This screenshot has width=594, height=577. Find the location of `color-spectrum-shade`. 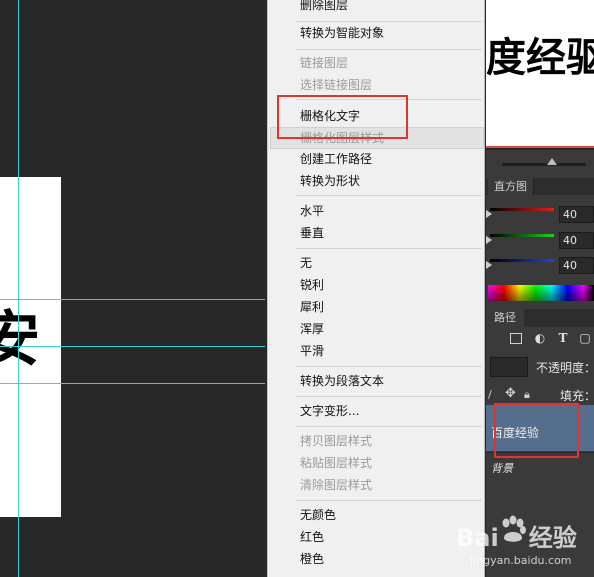

color-spectrum-shade is located at coordinates (541, 293).